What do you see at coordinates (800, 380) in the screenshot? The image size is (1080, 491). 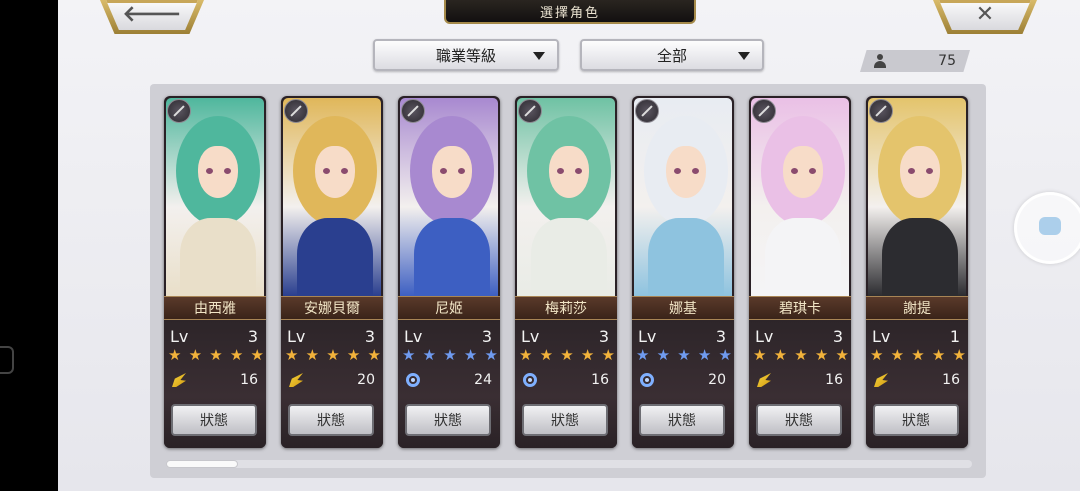 I see `cost-row: 16` at bounding box center [800, 380].